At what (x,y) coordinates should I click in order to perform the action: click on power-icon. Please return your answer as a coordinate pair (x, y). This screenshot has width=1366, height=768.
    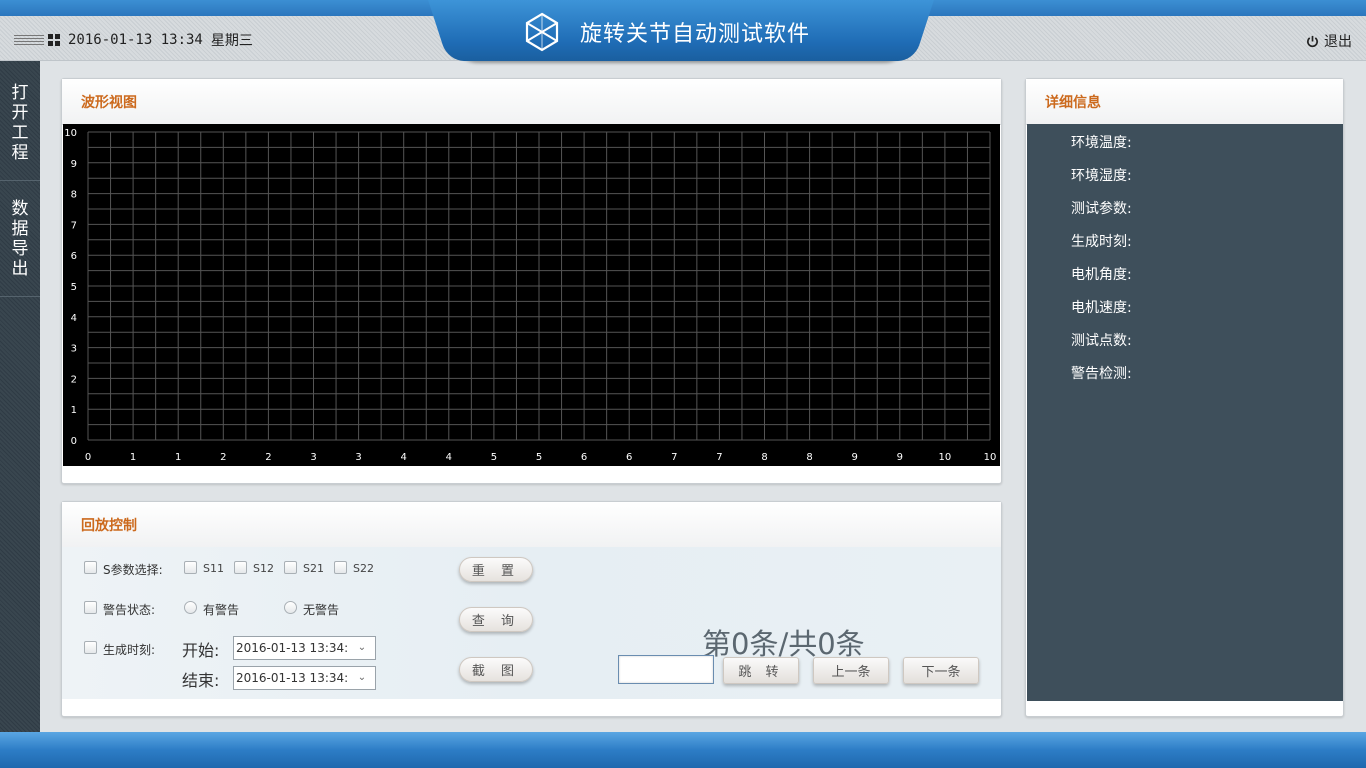
    Looking at the image, I should click on (1312, 41).